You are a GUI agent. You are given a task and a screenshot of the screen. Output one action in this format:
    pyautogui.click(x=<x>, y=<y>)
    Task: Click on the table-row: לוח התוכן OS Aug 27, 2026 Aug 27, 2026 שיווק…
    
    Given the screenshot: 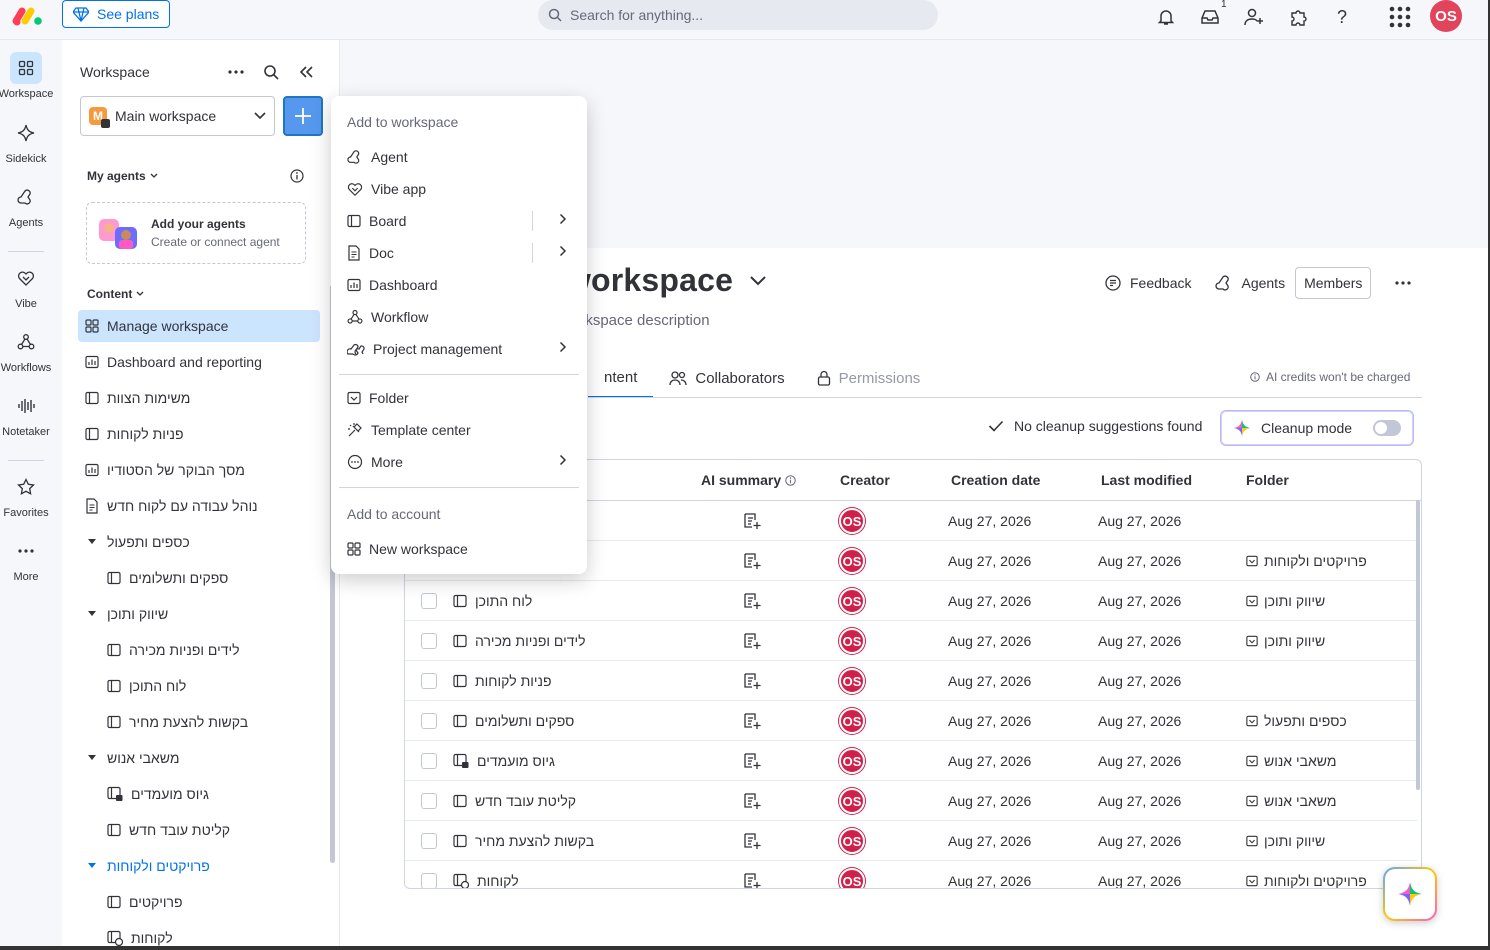 What is the action you would take?
    pyautogui.click(x=911, y=601)
    